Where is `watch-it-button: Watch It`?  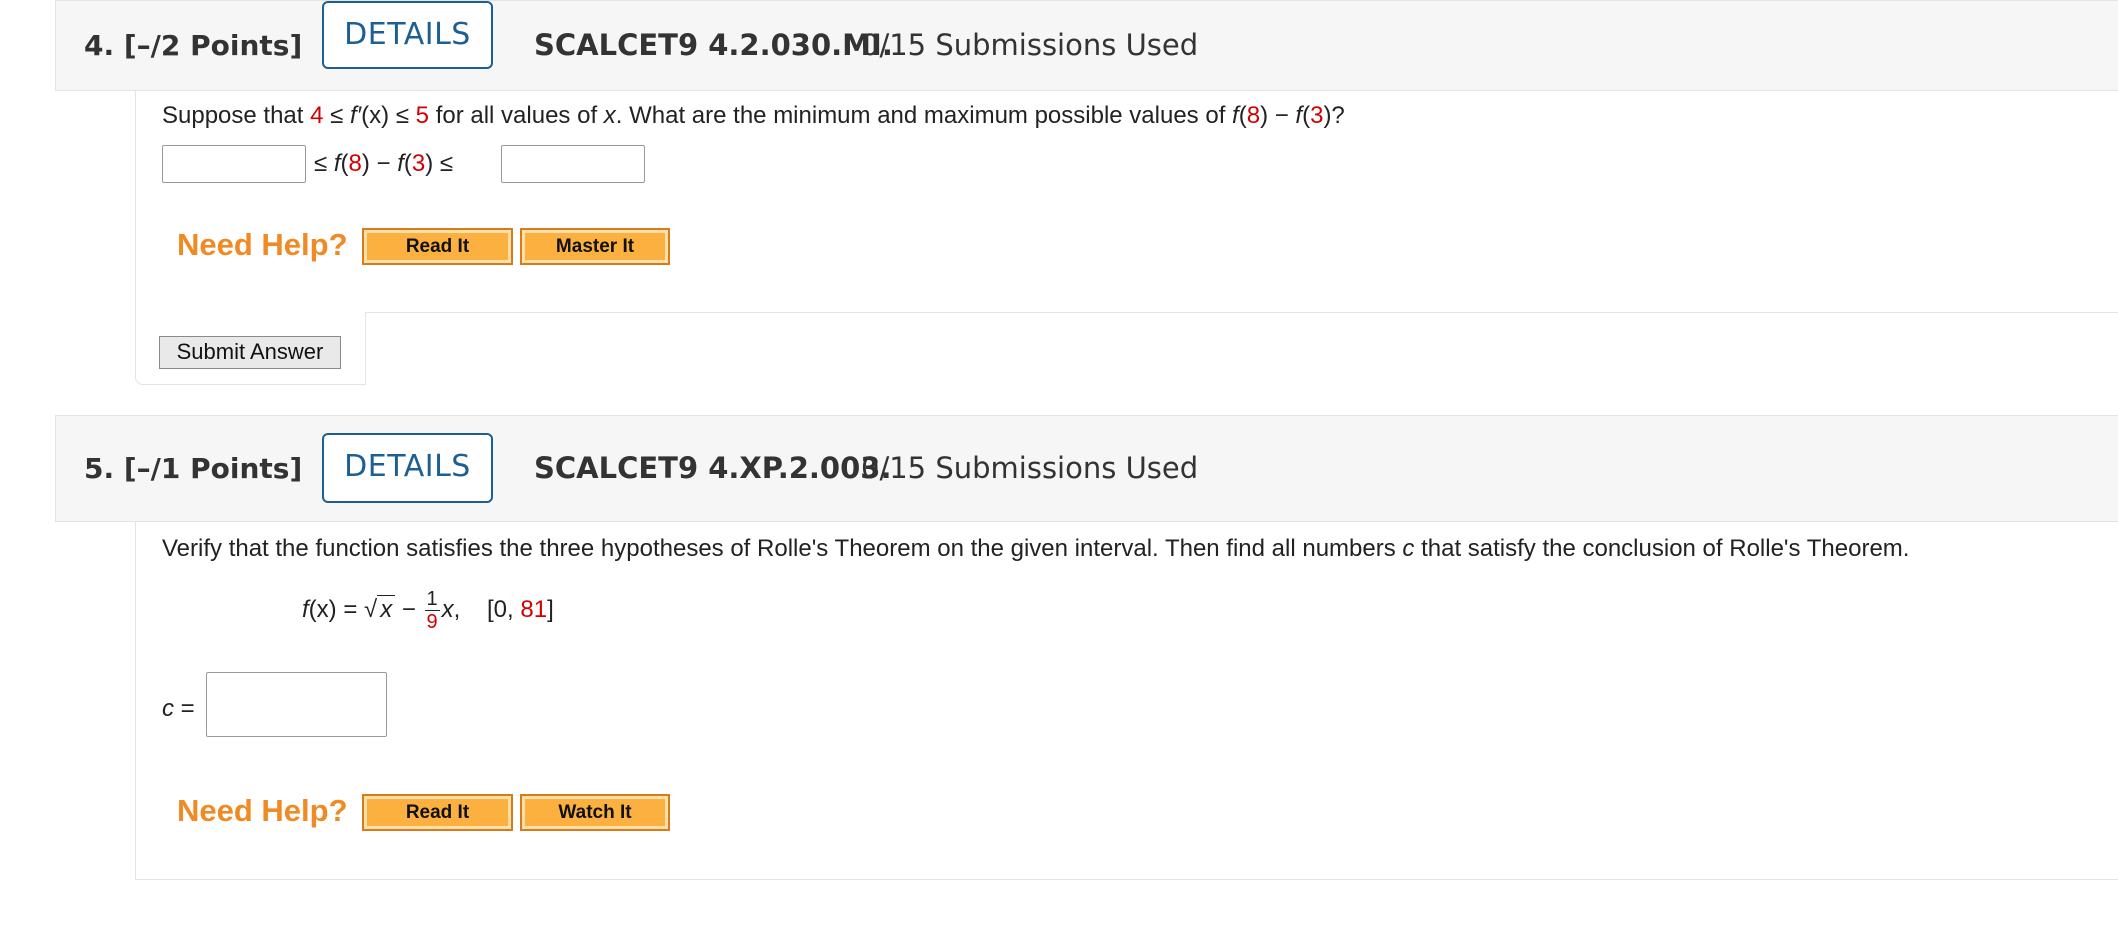 watch-it-button: Watch It is located at coordinates (595, 812).